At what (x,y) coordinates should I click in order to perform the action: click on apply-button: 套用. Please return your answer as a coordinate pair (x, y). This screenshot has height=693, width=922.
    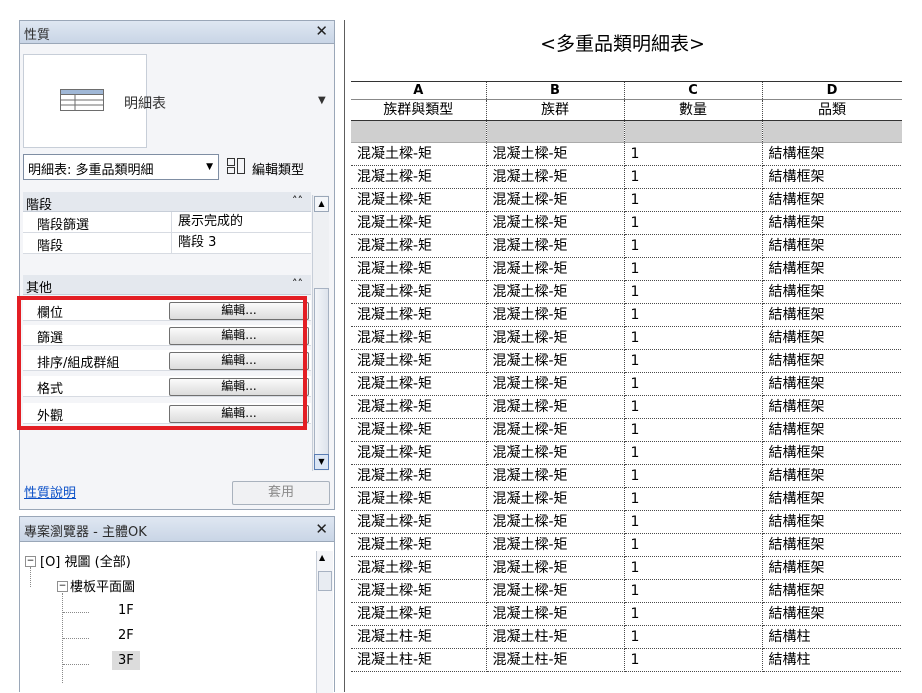
    Looking at the image, I should click on (281, 493).